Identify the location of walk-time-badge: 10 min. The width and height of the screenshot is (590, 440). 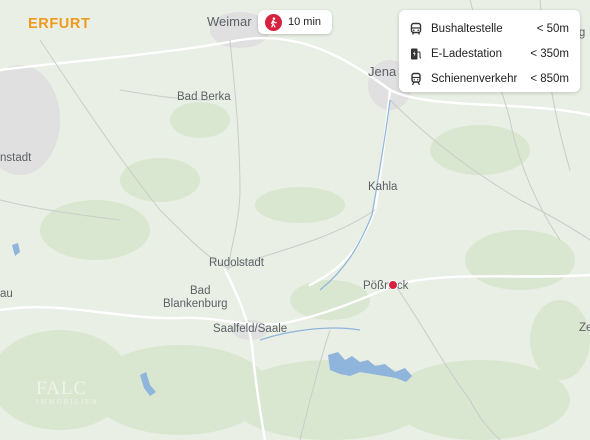
(295, 22).